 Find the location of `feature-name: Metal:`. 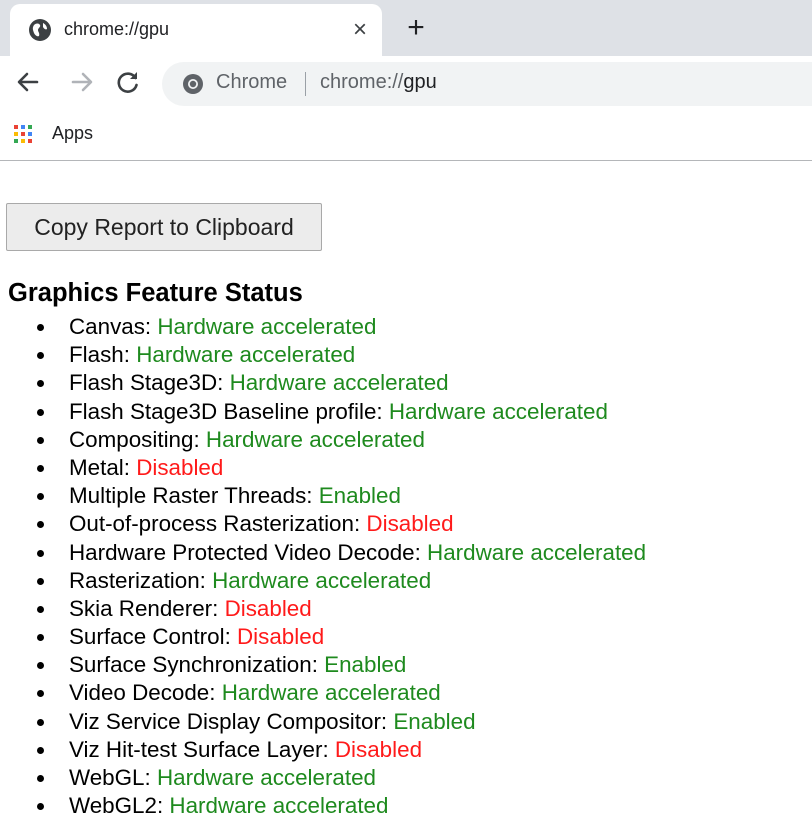

feature-name: Metal: is located at coordinates (103, 467).